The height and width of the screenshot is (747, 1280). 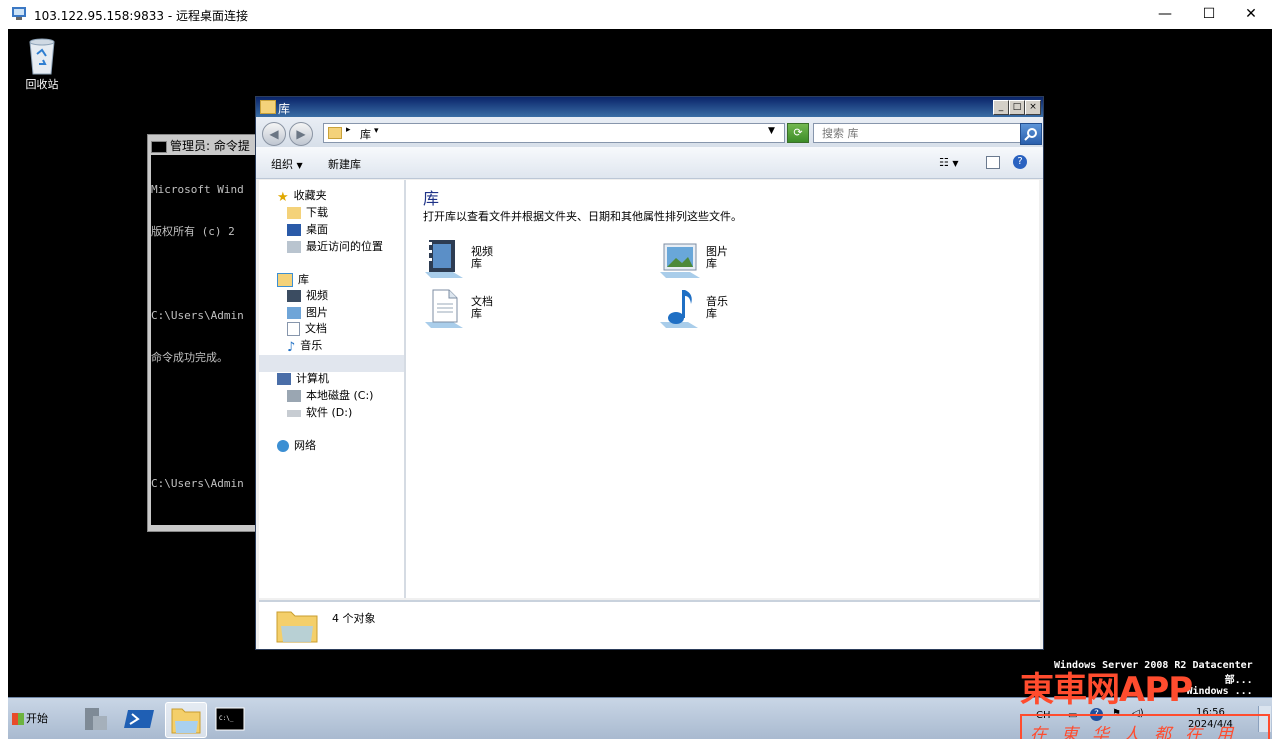 What do you see at coordinates (294, 396) in the screenshot?
I see `local-disk-icon` at bounding box center [294, 396].